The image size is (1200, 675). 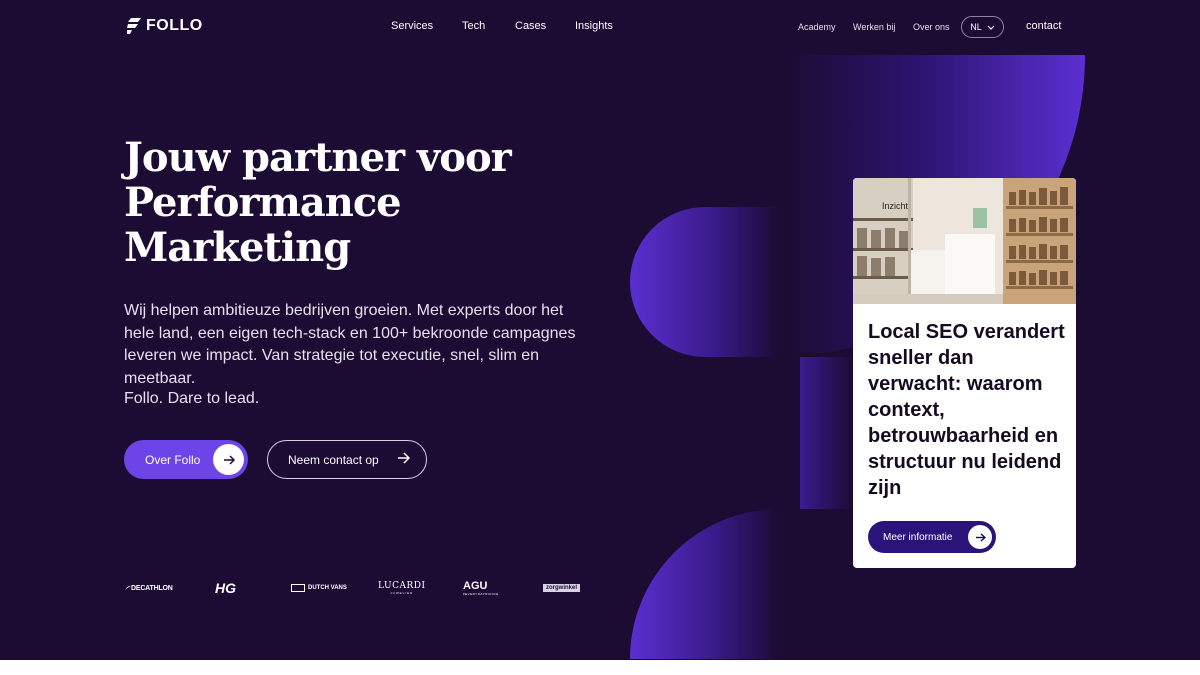 What do you see at coordinates (174, 25) in the screenshot?
I see `brand-name: FOLLO` at bounding box center [174, 25].